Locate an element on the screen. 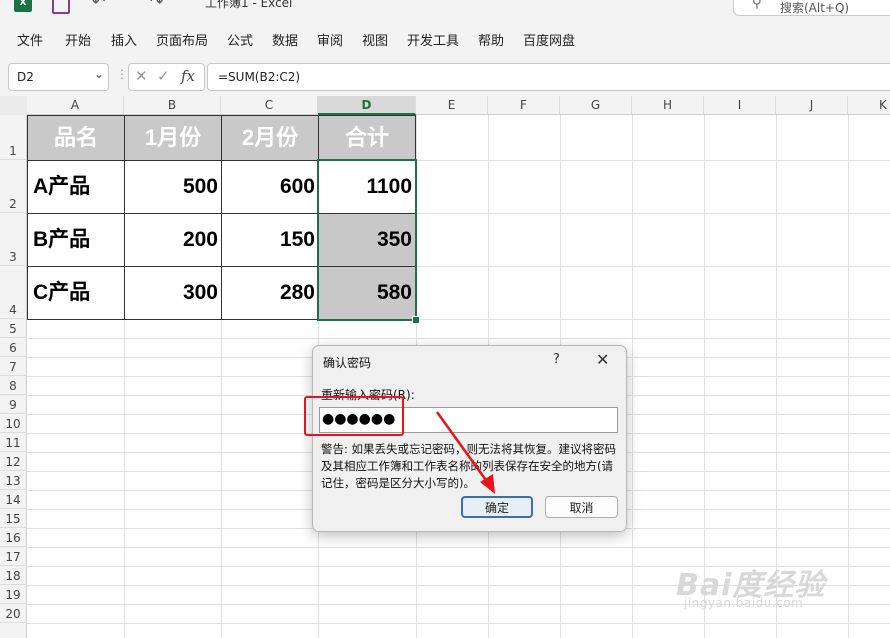 The height and width of the screenshot is (638, 890). row-header-7: 7 is located at coordinates (13, 366).